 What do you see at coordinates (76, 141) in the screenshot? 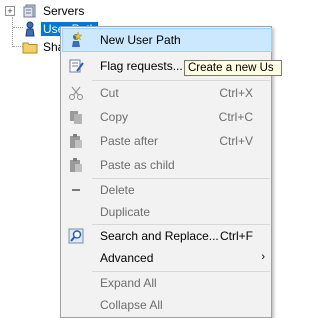
I see `paste-icon` at bounding box center [76, 141].